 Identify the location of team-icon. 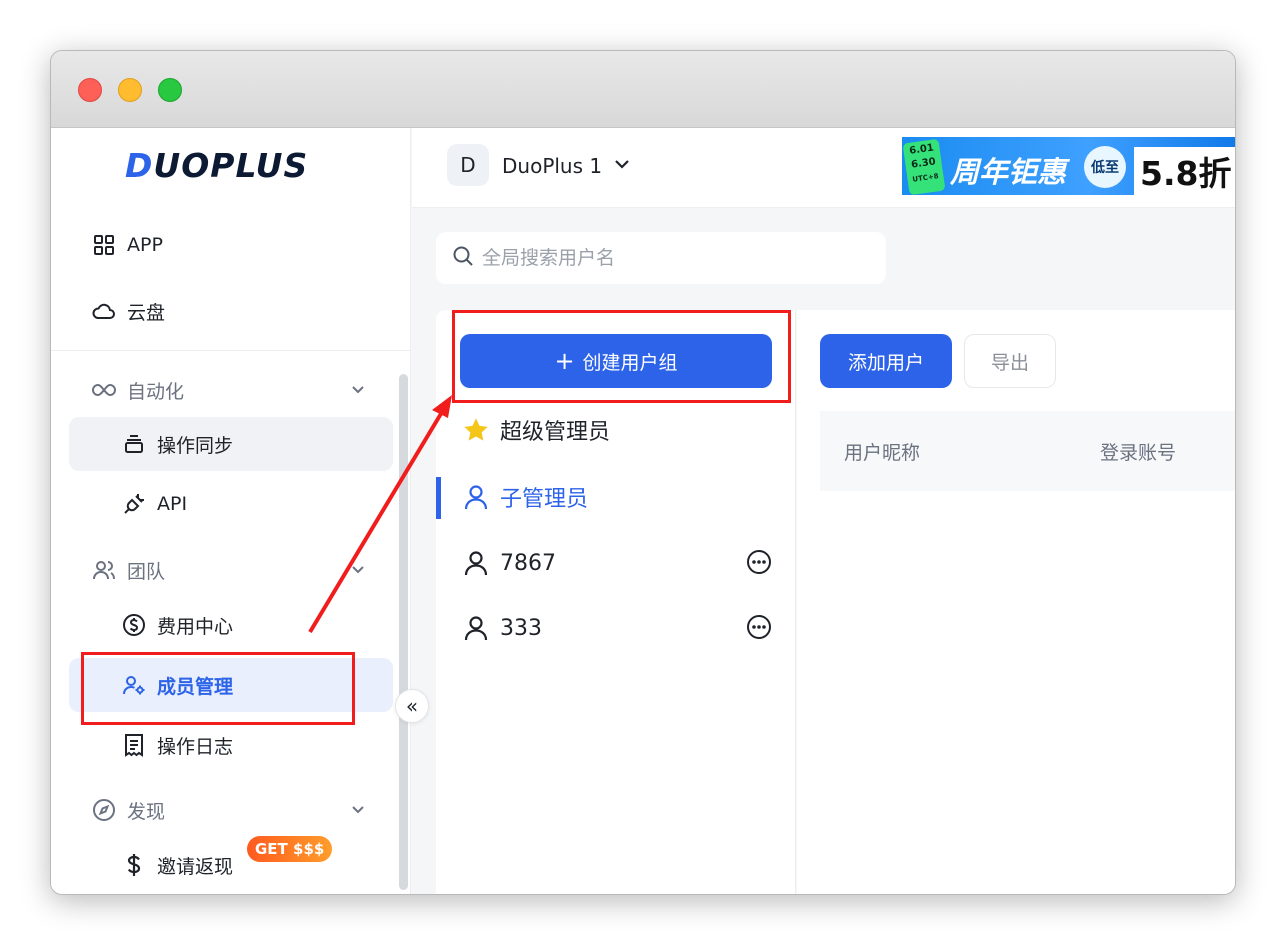
(104, 570).